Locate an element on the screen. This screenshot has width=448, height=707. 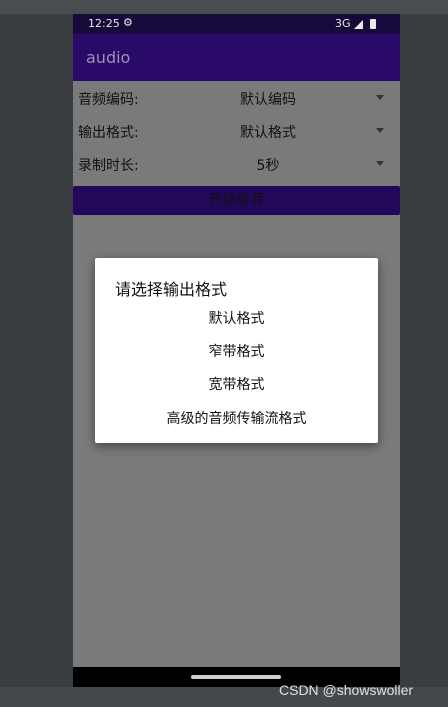
start-recording-button: 开始录音 is located at coordinates (236, 200).